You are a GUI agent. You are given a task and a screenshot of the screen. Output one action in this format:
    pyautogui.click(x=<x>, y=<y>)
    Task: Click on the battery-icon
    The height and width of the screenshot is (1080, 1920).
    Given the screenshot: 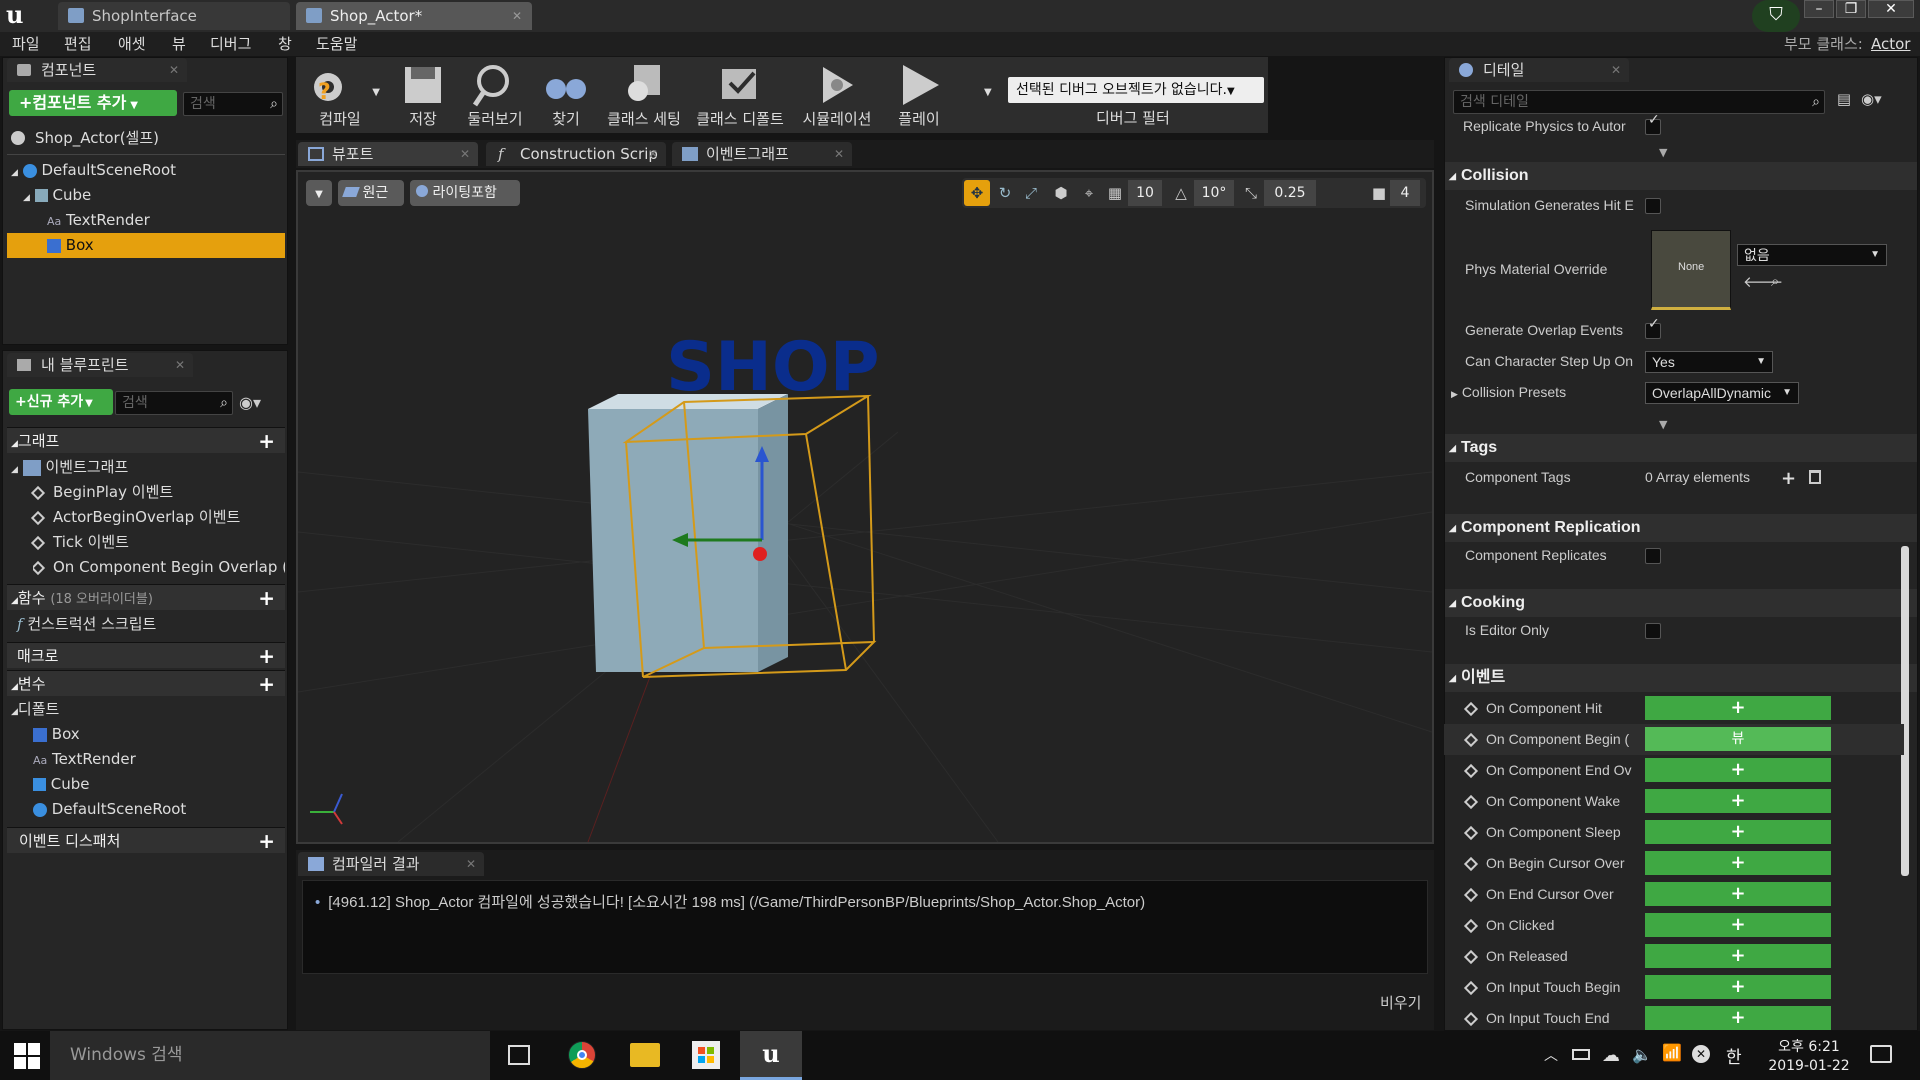 What is the action you would take?
    pyautogui.click(x=1581, y=1054)
    